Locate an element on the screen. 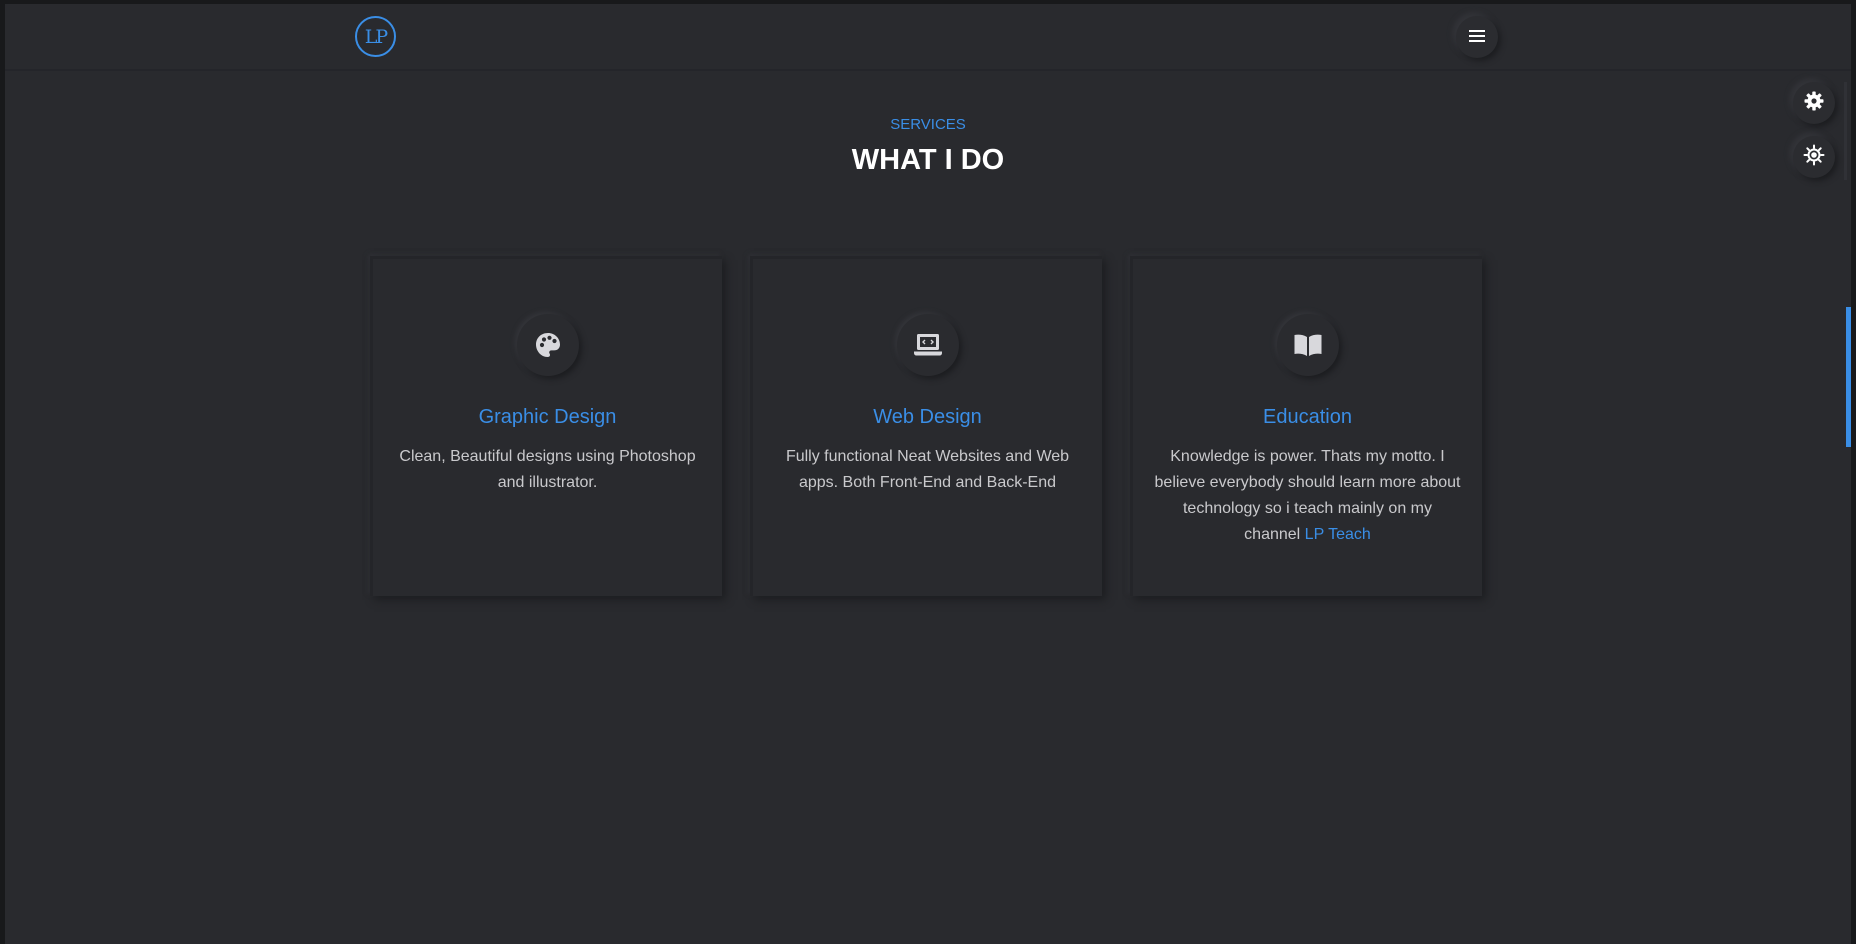 This screenshot has height=944, width=1856. site-header: LP is located at coordinates (928, 37).